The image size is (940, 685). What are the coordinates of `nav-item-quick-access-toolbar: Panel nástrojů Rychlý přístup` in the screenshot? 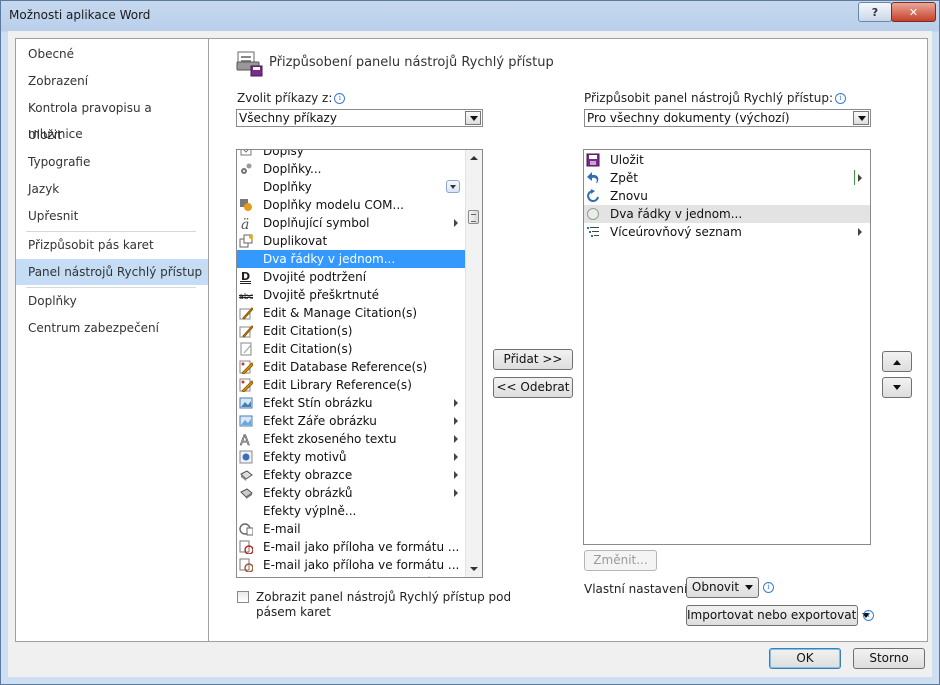 It's located at (112, 272).